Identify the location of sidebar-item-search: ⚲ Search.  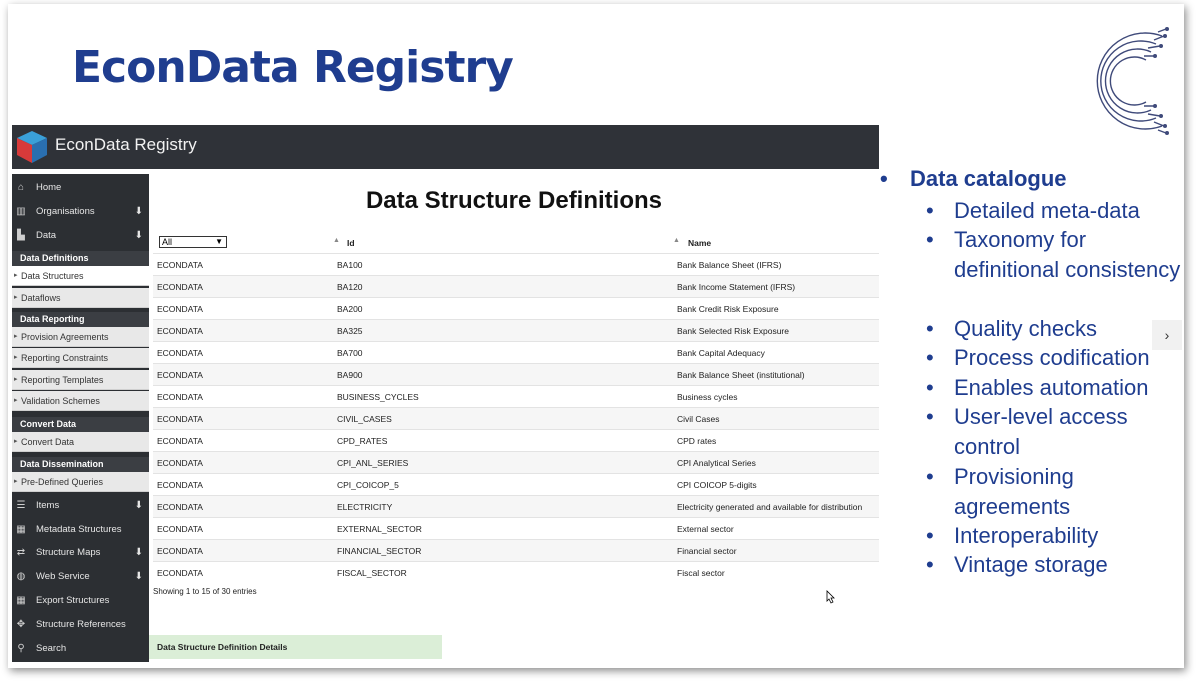
(80, 648).